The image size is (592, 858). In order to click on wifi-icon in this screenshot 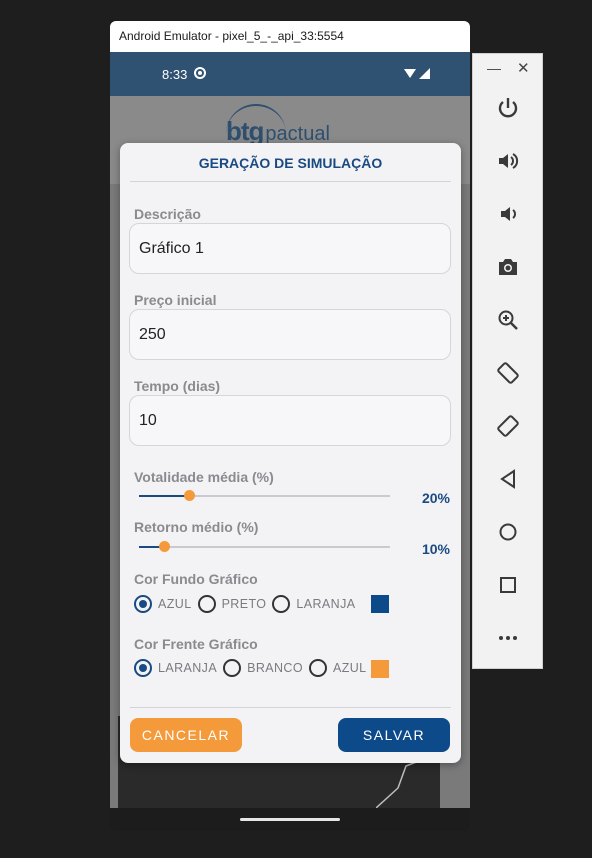, I will do `click(410, 73)`.